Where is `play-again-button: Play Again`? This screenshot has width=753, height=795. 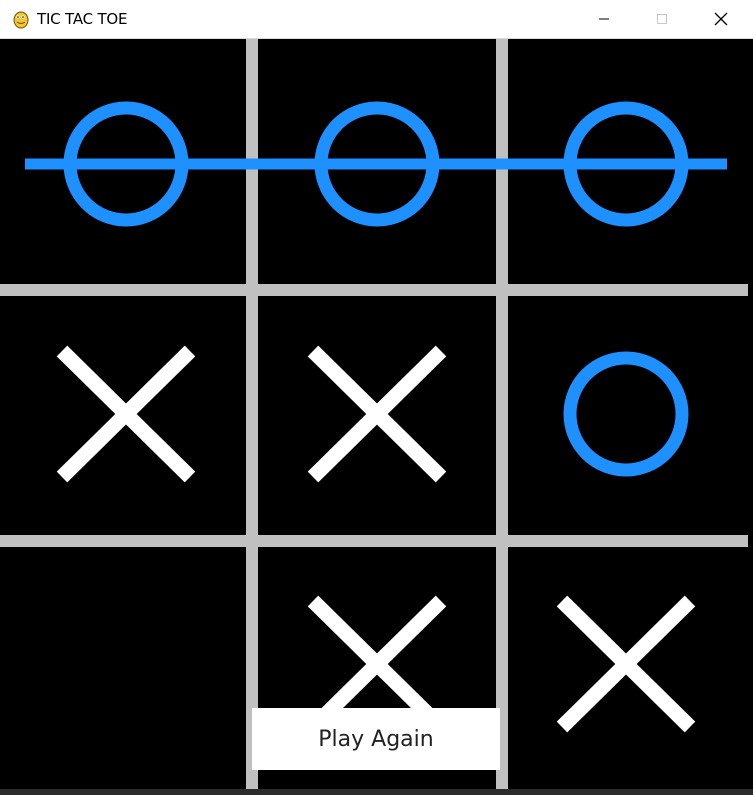
play-again-button: Play Again is located at coordinates (376, 739).